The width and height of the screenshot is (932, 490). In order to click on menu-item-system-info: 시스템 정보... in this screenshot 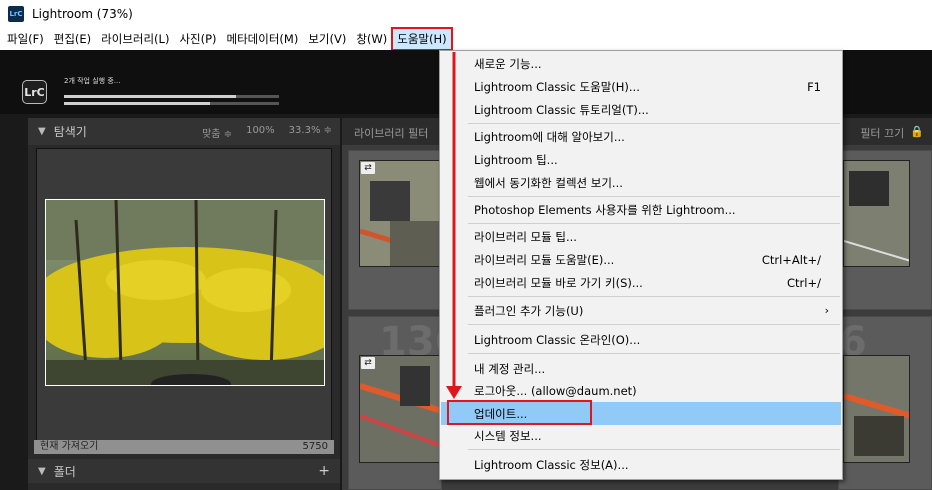, I will do `click(641, 435)`.